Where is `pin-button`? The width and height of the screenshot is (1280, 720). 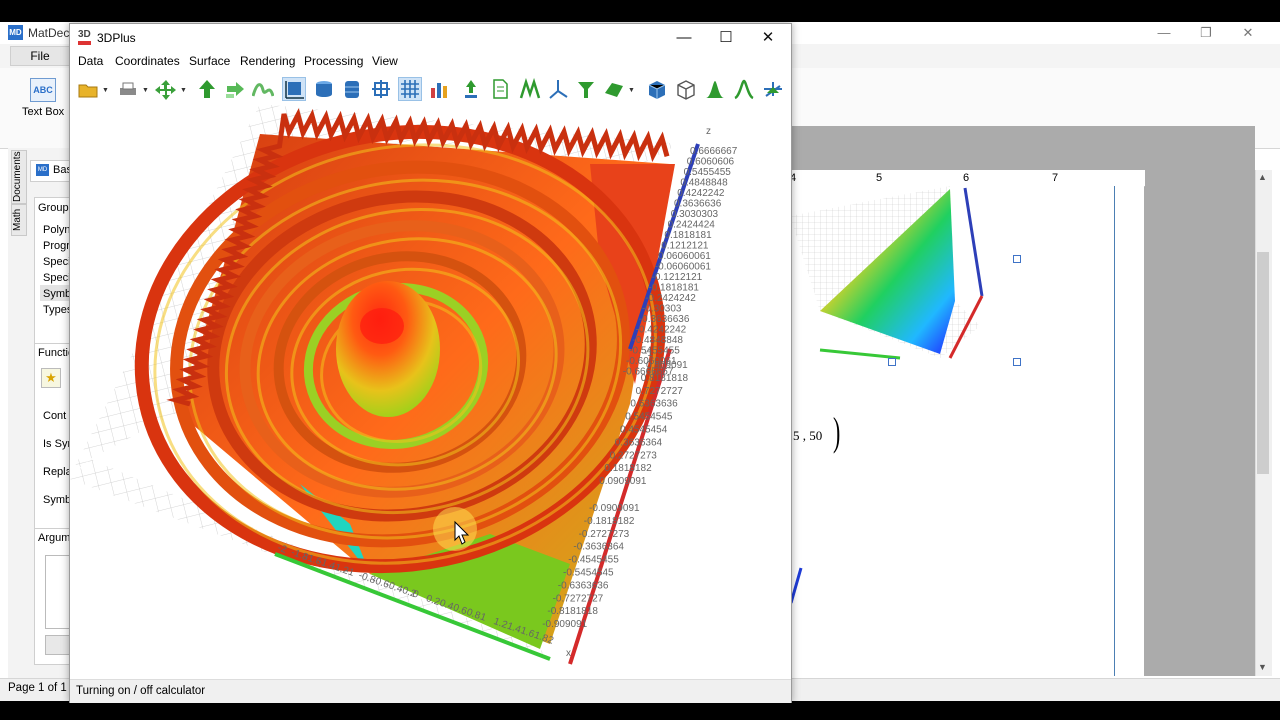 pin-button is located at coordinates (471, 89).